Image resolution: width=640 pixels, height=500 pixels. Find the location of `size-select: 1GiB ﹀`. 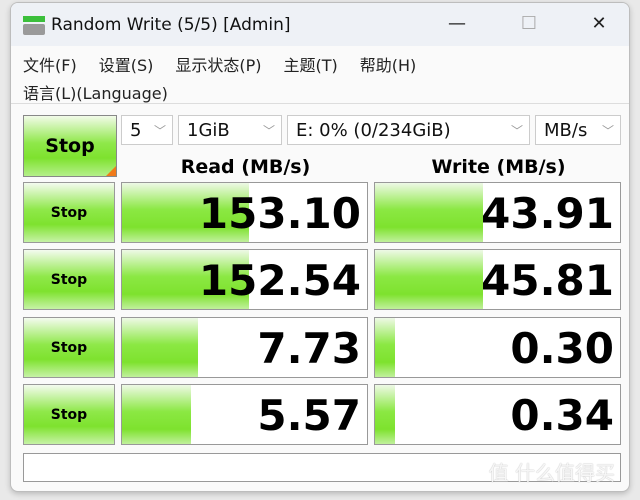

size-select: 1GiB ﹀ is located at coordinates (230, 130).